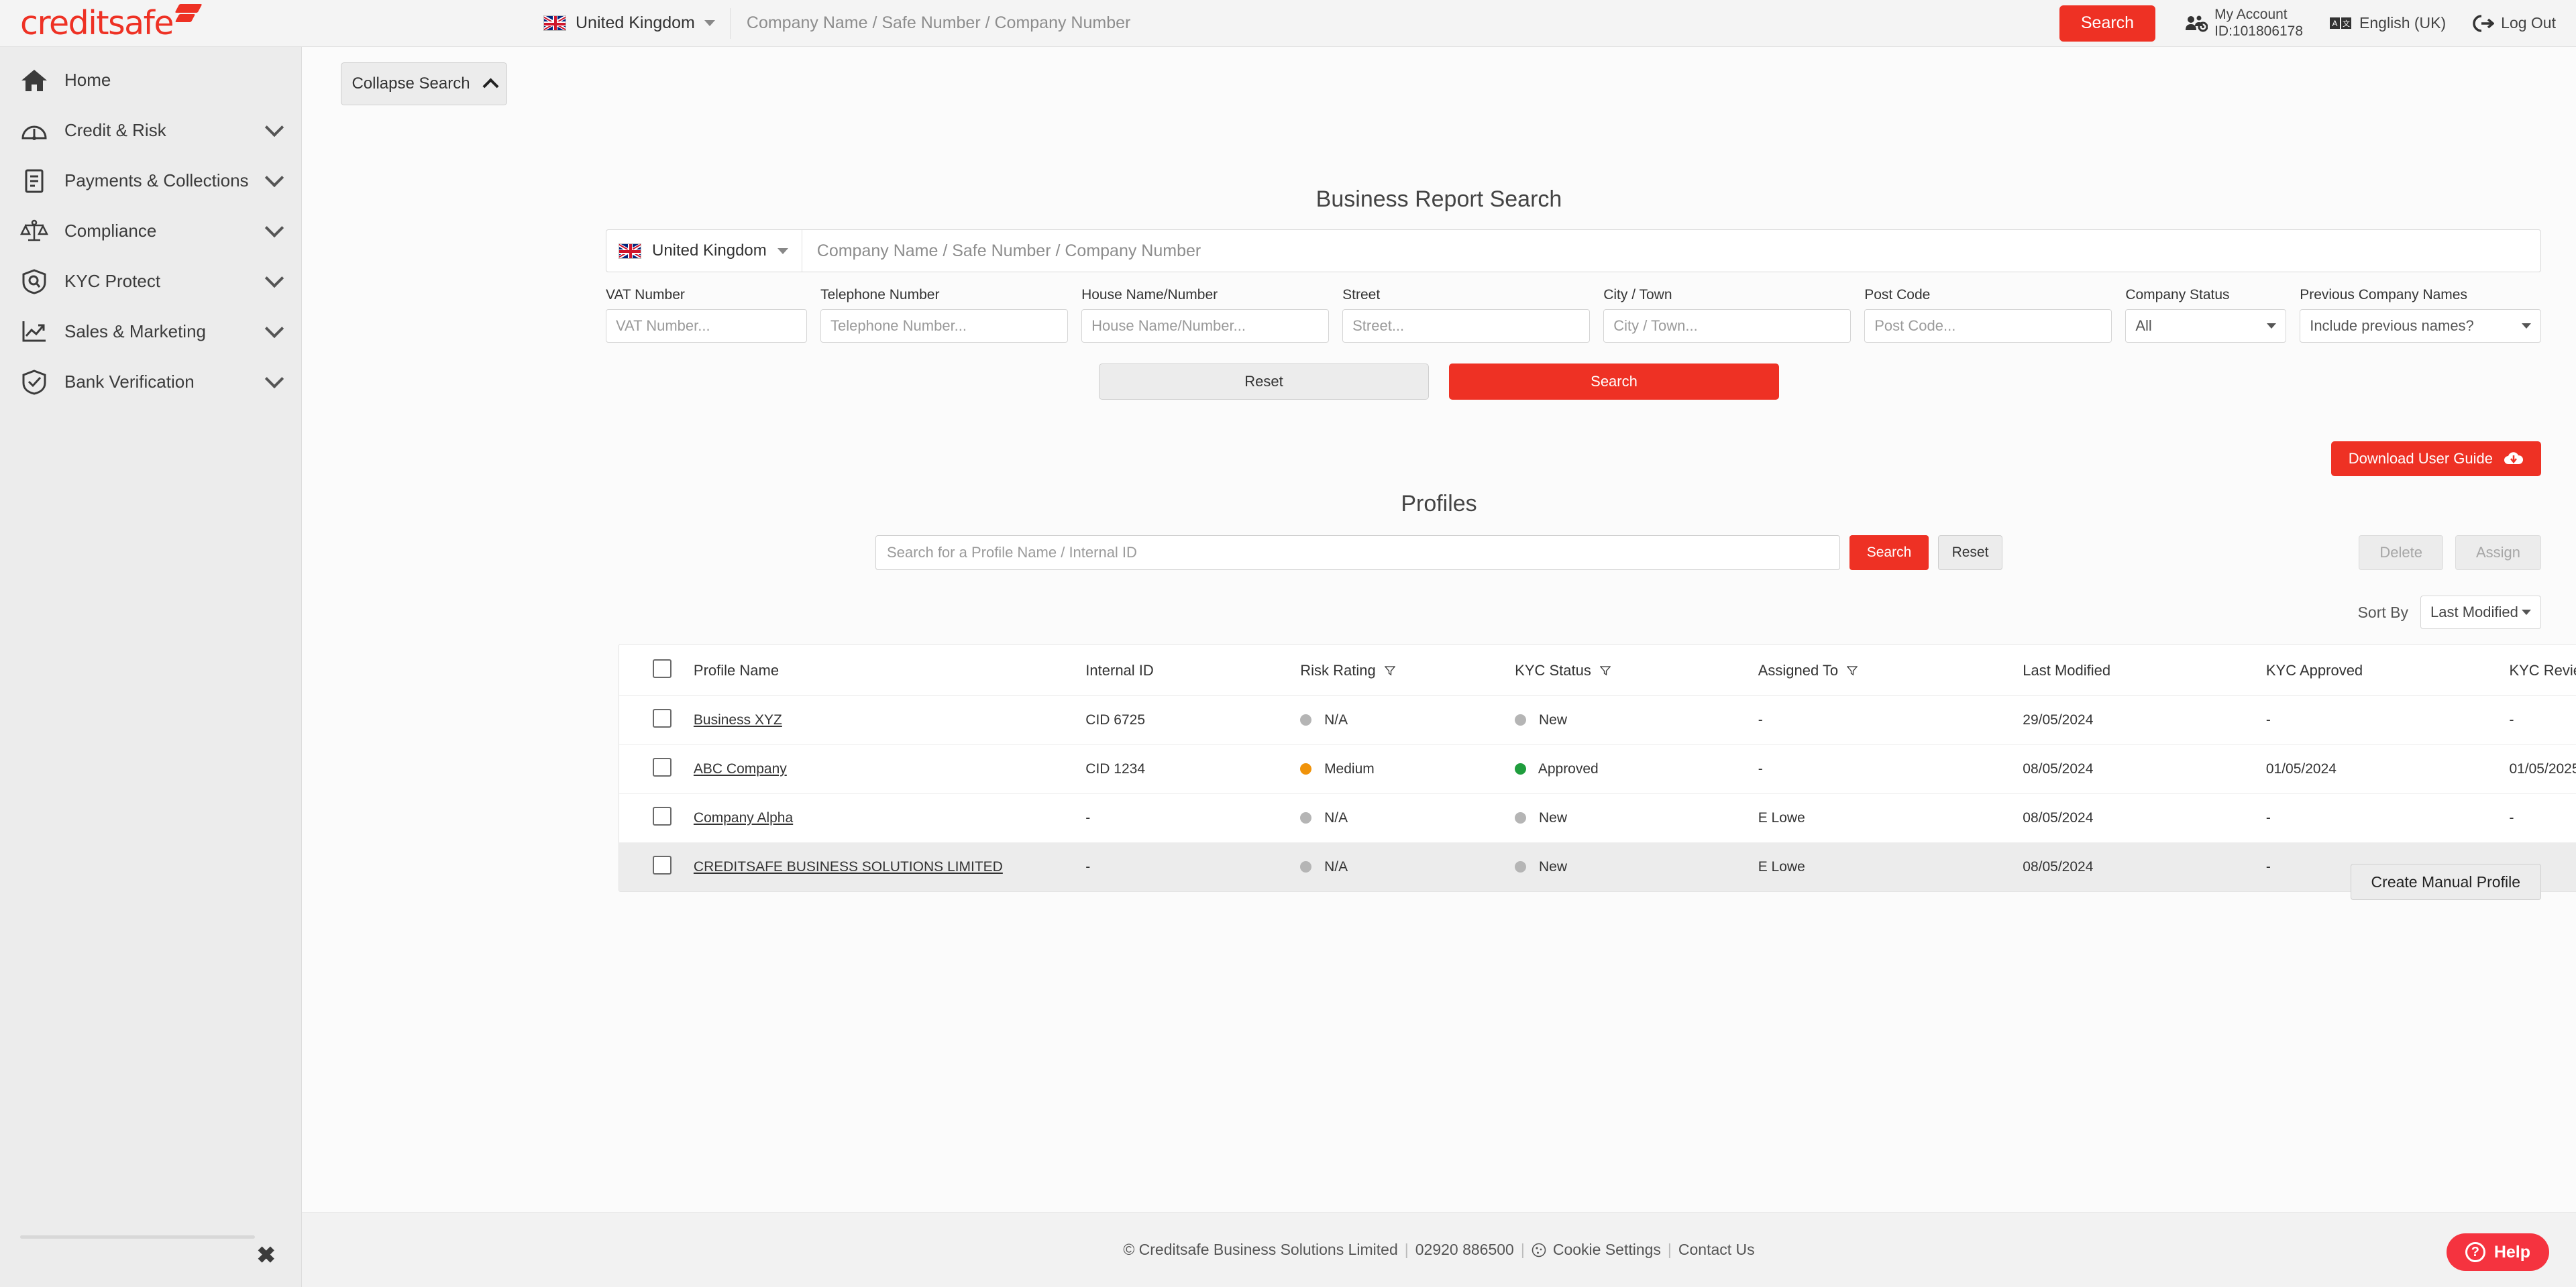 This screenshot has width=2576, height=1287. I want to click on my-account-link: My Account ID:101806178, so click(2244, 23).